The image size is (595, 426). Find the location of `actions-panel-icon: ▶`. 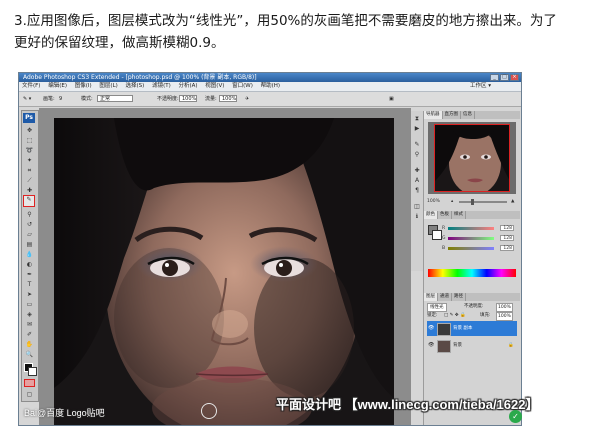

actions-panel-icon: ▶ is located at coordinates (417, 129).